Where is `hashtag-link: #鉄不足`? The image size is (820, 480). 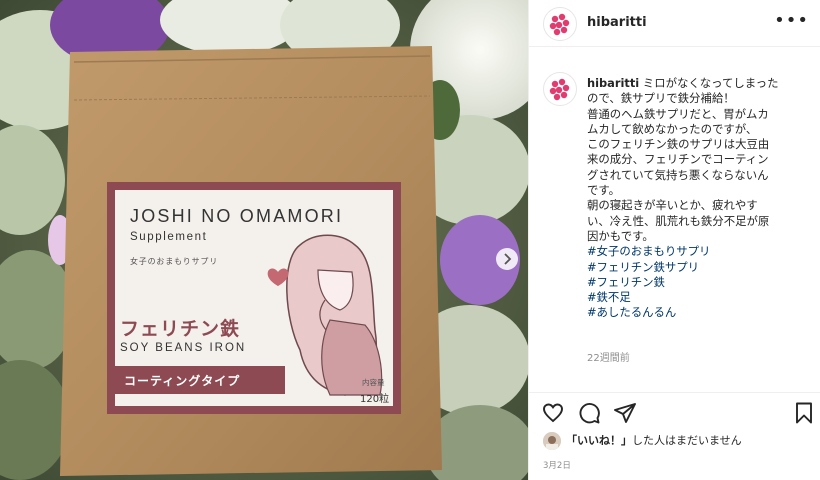 hashtag-link: #鉄不足 is located at coordinates (697, 297).